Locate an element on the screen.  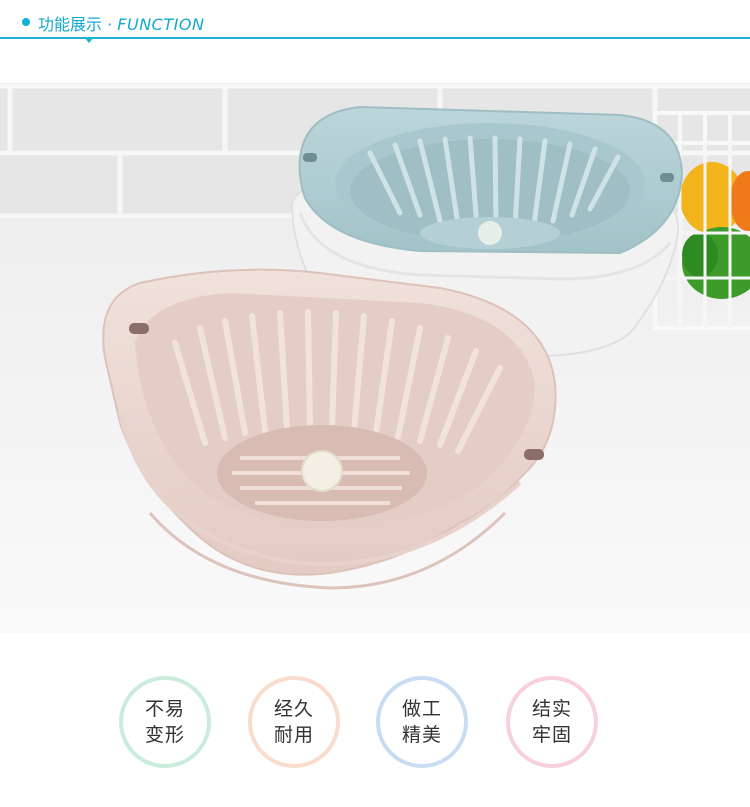
section-title: 功能展示 · FUNCTION is located at coordinates (121, 23).